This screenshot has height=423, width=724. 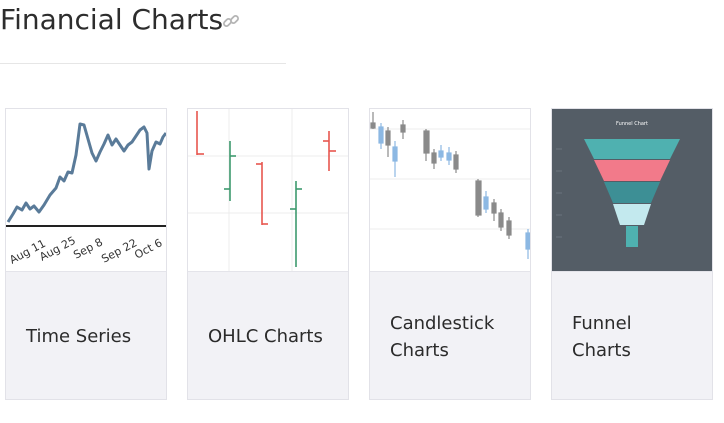 I want to click on header-divider, so click(x=143, y=63).